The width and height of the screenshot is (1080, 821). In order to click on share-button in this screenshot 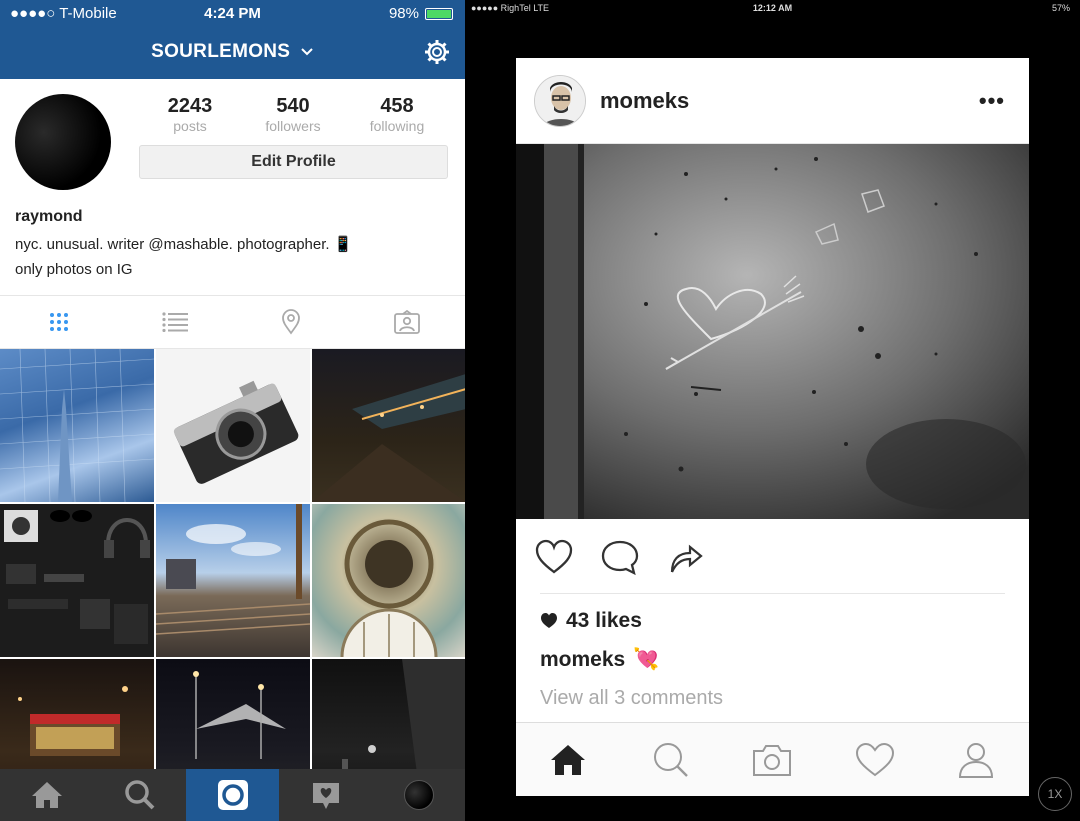, I will do `click(686, 558)`.